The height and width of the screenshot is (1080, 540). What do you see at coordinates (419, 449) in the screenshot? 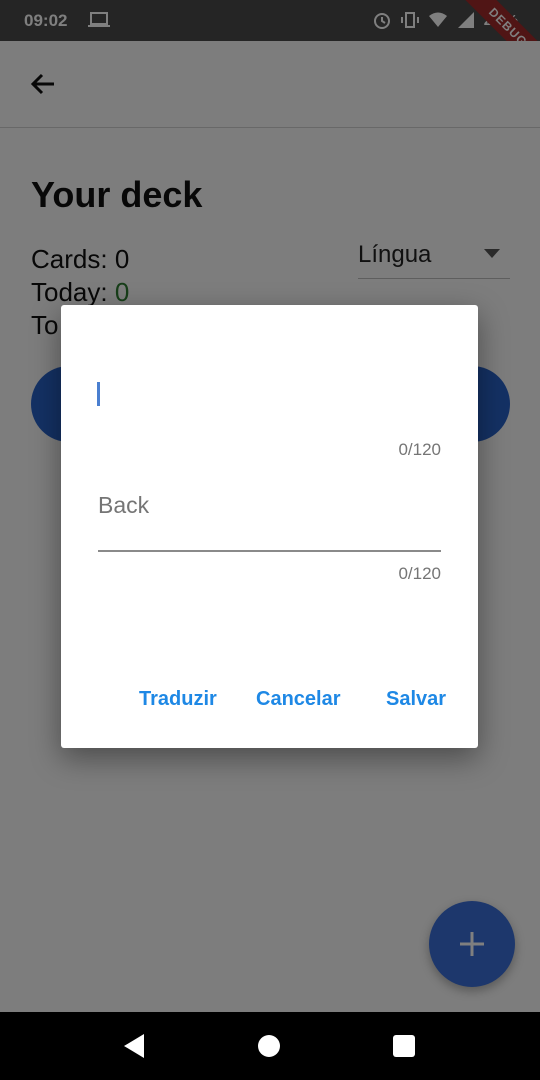
I see `front-char-counter: 0/120` at bounding box center [419, 449].